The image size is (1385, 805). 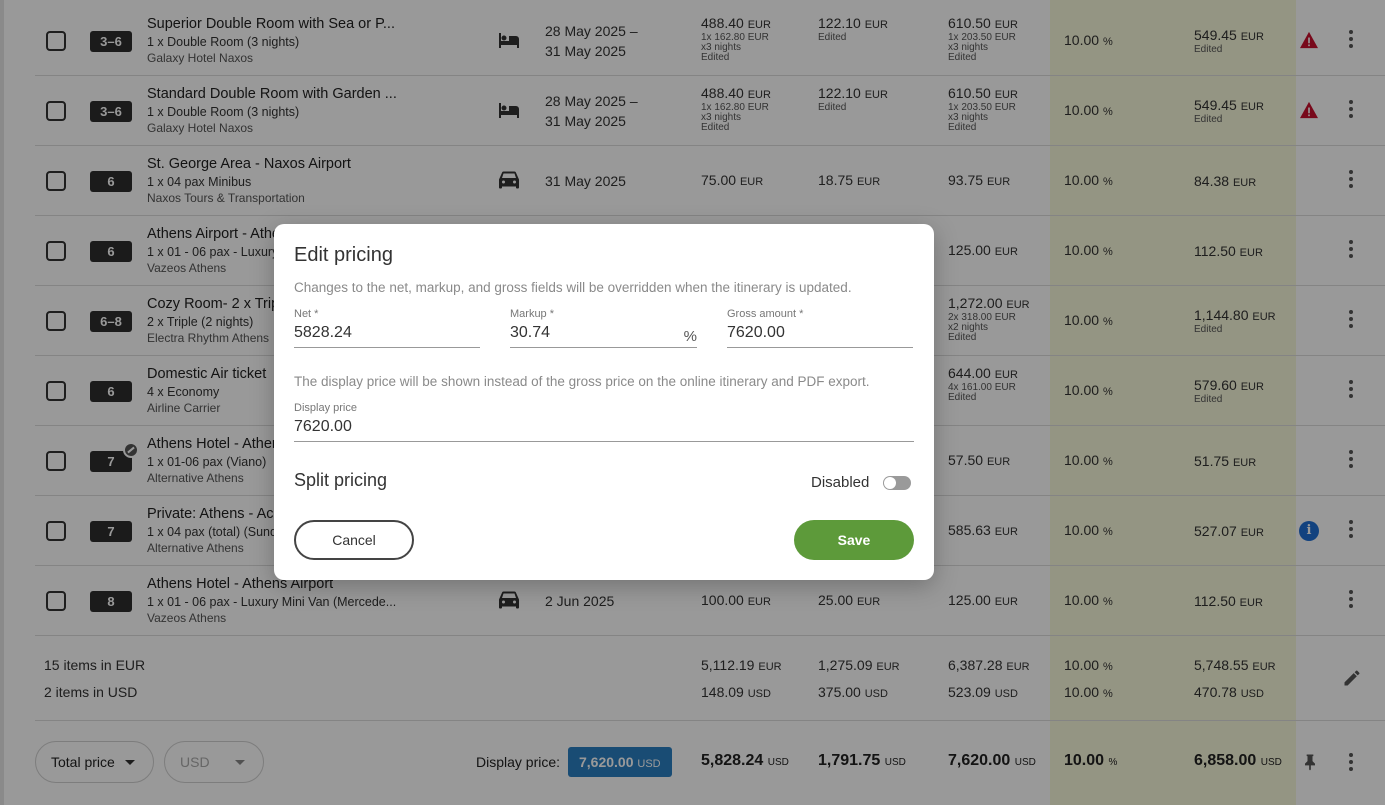 What do you see at coordinates (341, 480) in the screenshot?
I see `split-pricing-label: Split pricing` at bounding box center [341, 480].